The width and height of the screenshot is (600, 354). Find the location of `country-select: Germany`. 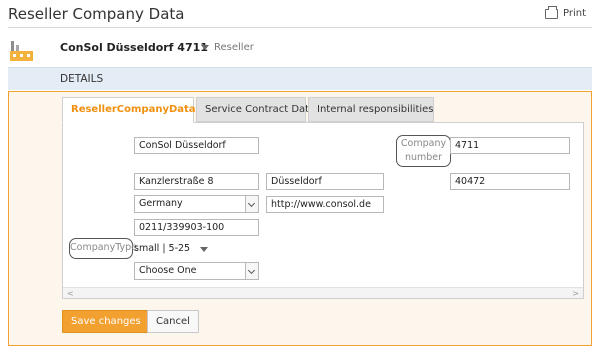

country-select: Germany is located at coordinates (196, 204).